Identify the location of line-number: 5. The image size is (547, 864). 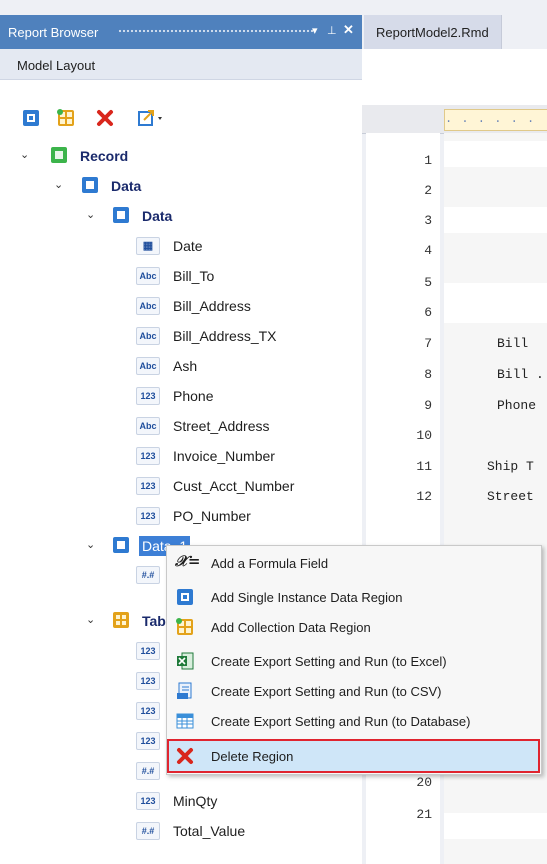
(428, 282).